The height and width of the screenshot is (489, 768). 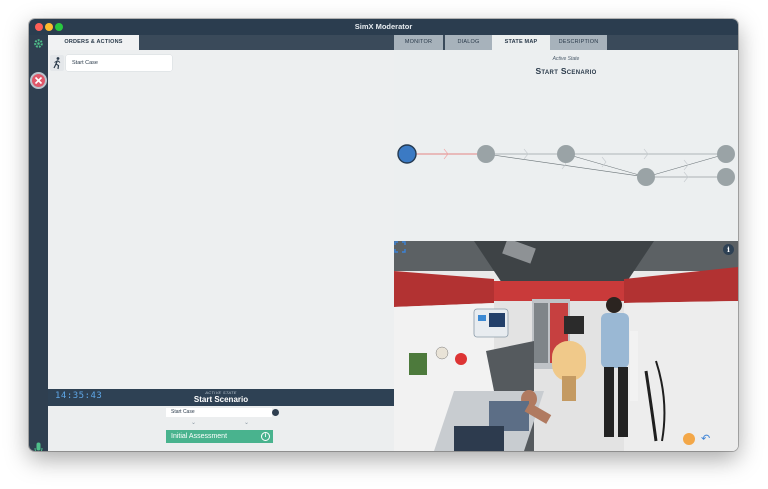 I want to click on tab-state-map: STATE MAP, so click(x=521, y=42).